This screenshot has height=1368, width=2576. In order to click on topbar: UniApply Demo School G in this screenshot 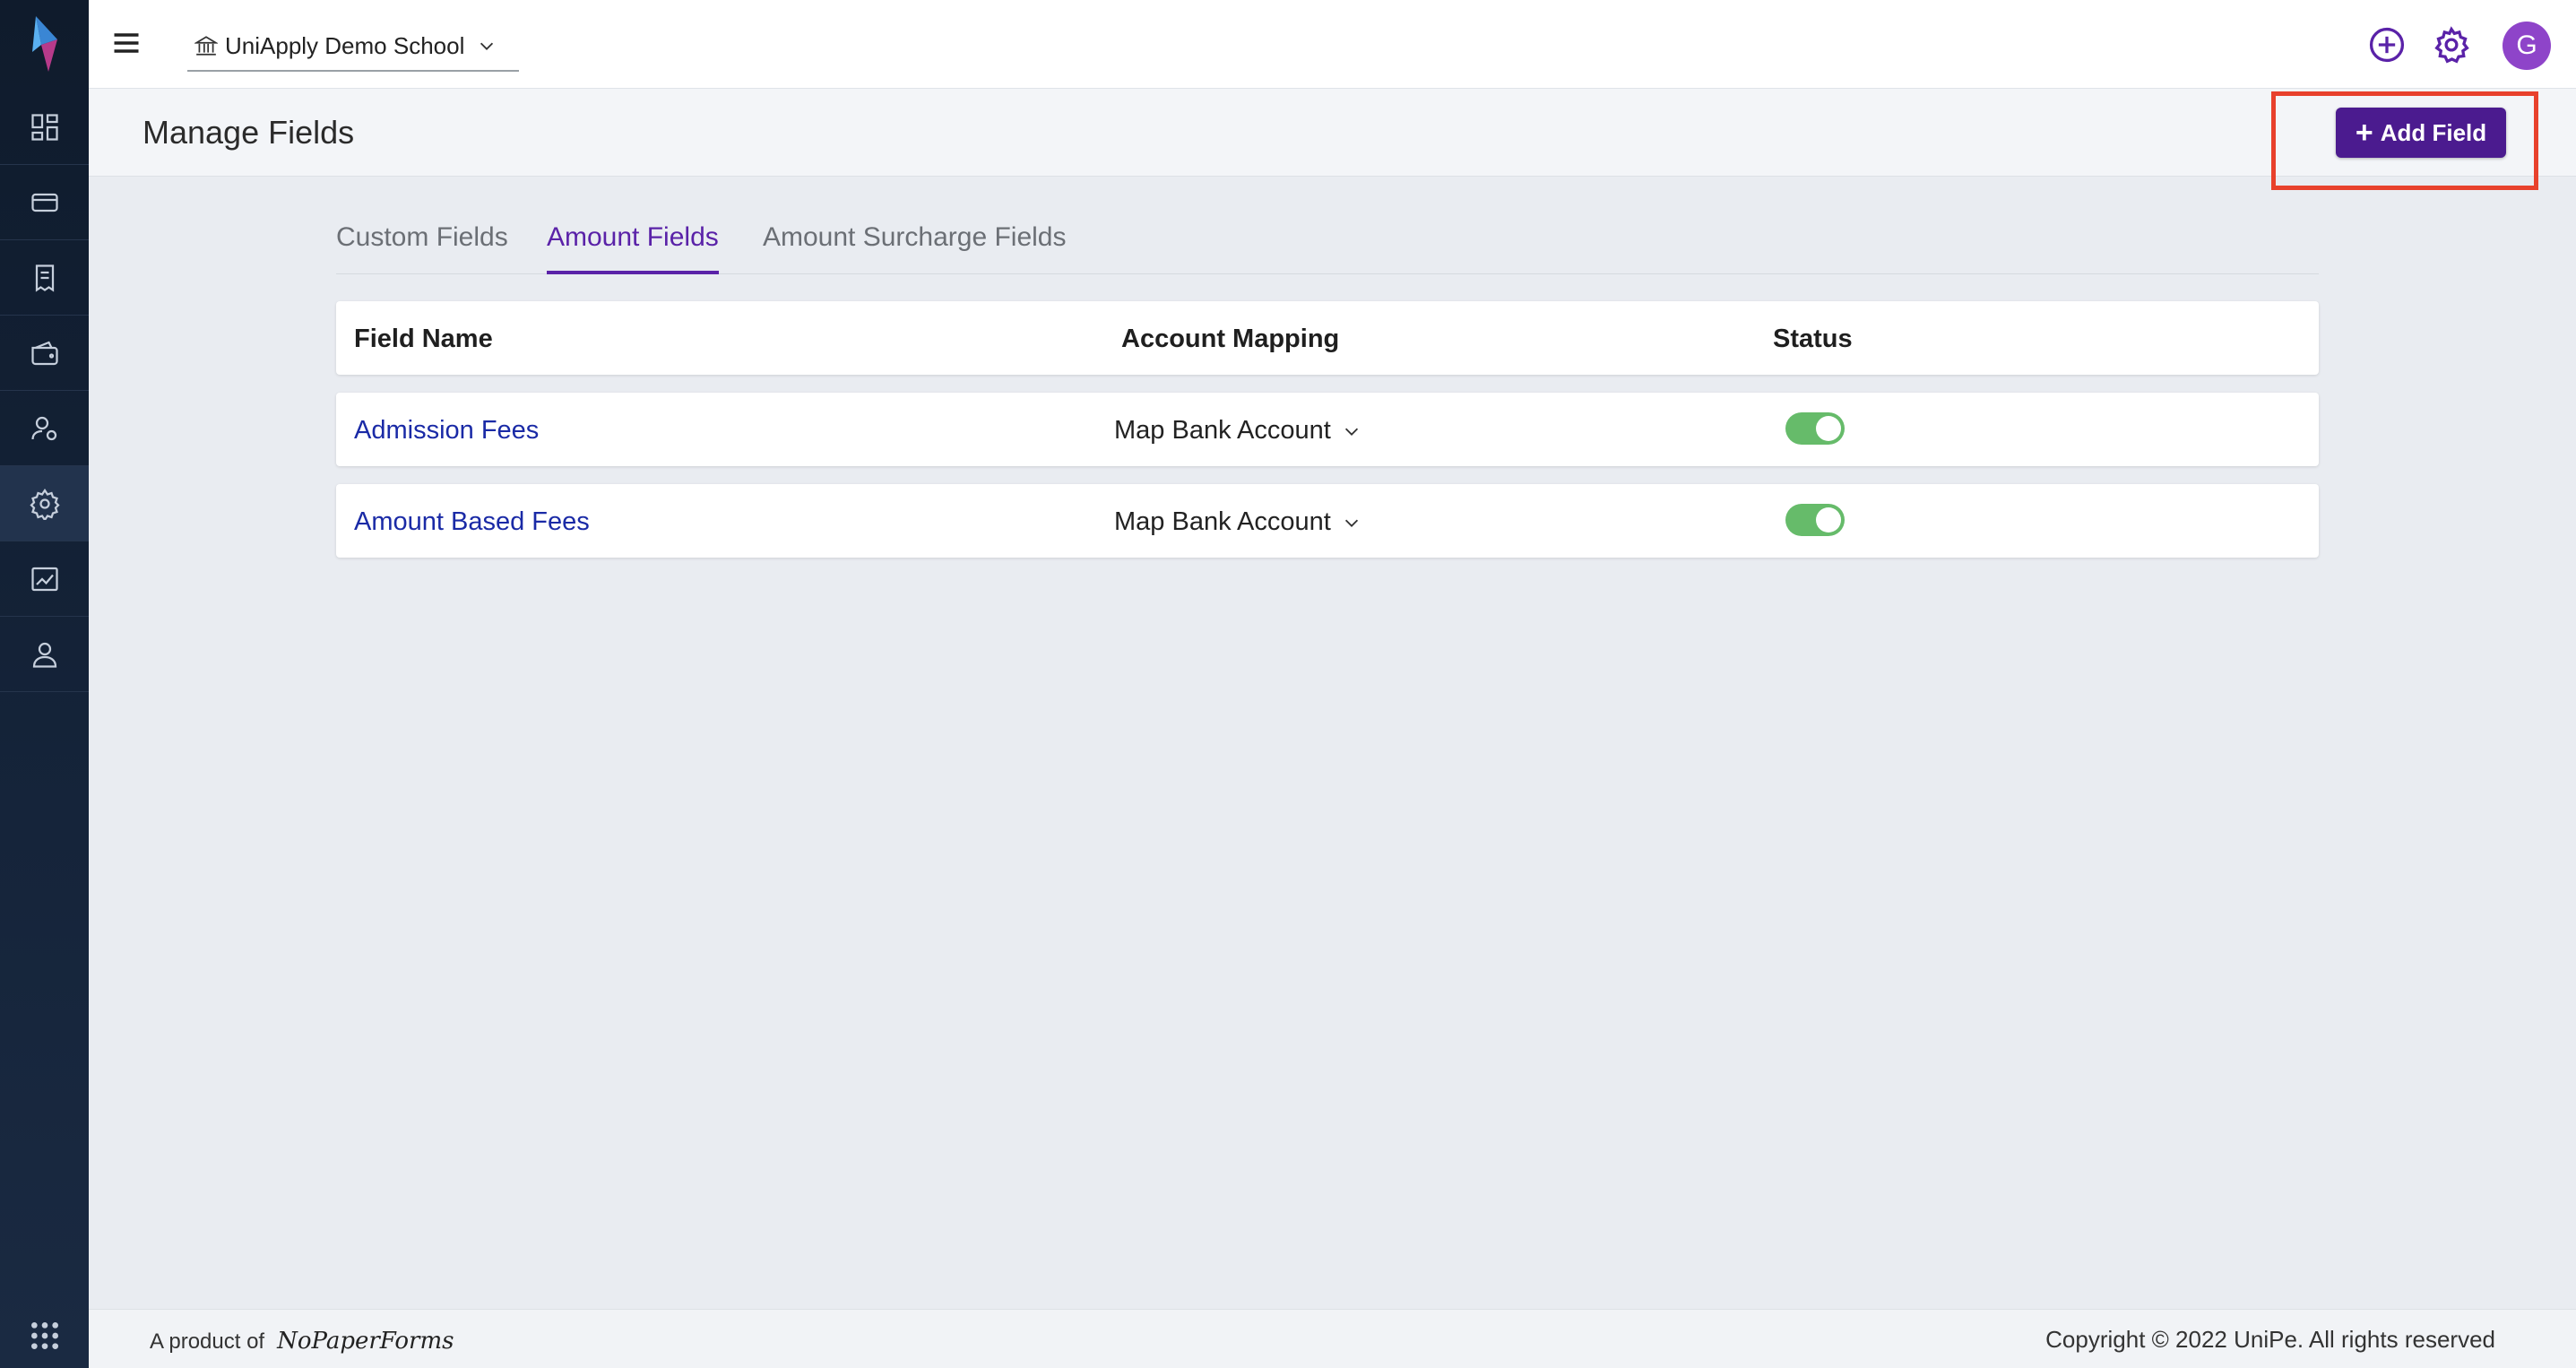, I will do `click(1332, 44)`.